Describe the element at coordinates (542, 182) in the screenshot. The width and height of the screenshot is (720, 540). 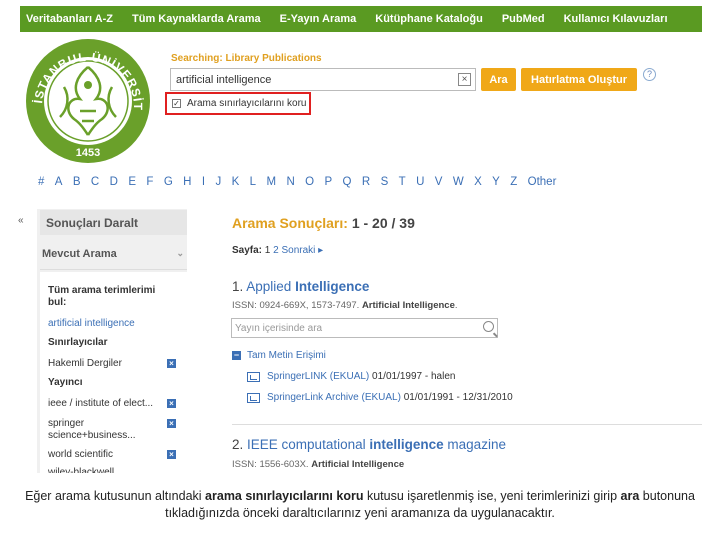
I see `alpha-other: Other` at that location.